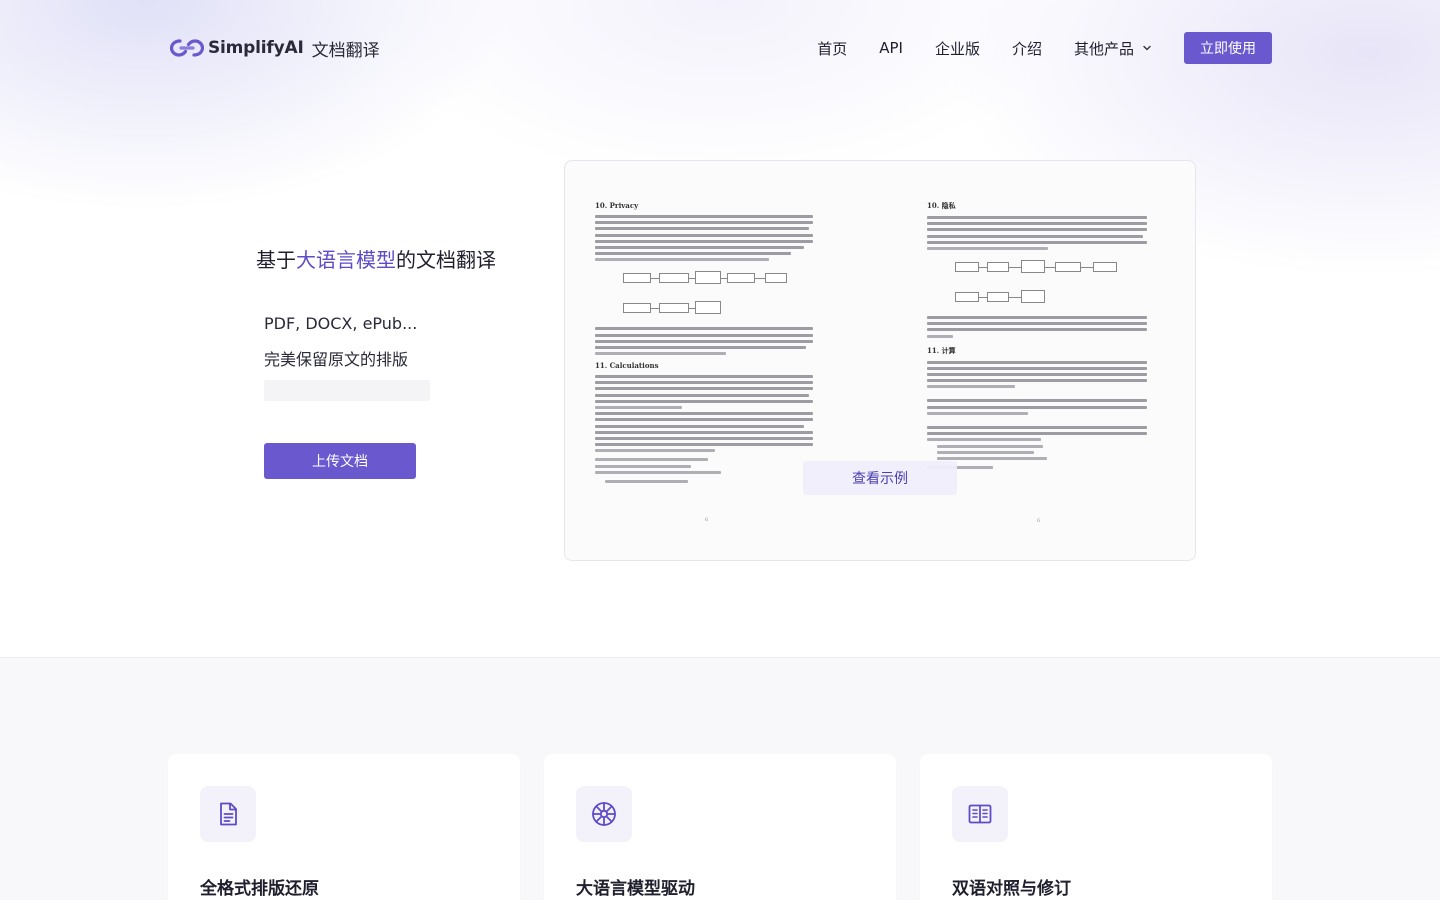  What do you see at coordinates (1044, 48) in the screenshot?
I see `main-nav: 首页 API 企业版 介绍 其他产品 立即使用` at bounding box center [1044, 48].